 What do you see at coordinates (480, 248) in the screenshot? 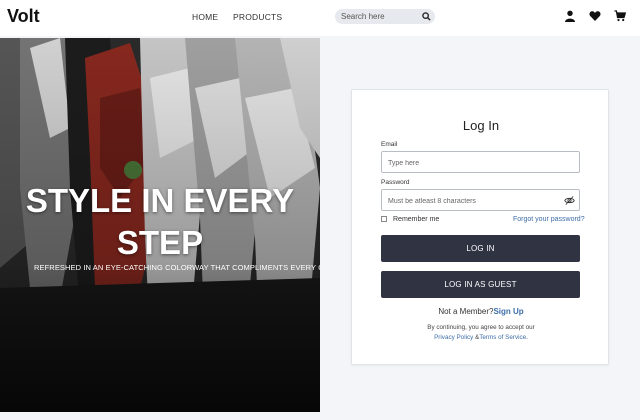
I see `login-button: LOG IN` at bounding box center [480, 248].